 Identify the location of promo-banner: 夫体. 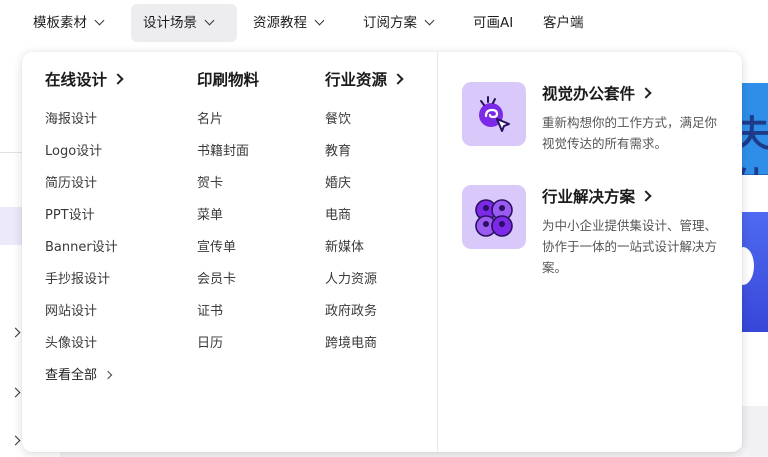
(755, 129).